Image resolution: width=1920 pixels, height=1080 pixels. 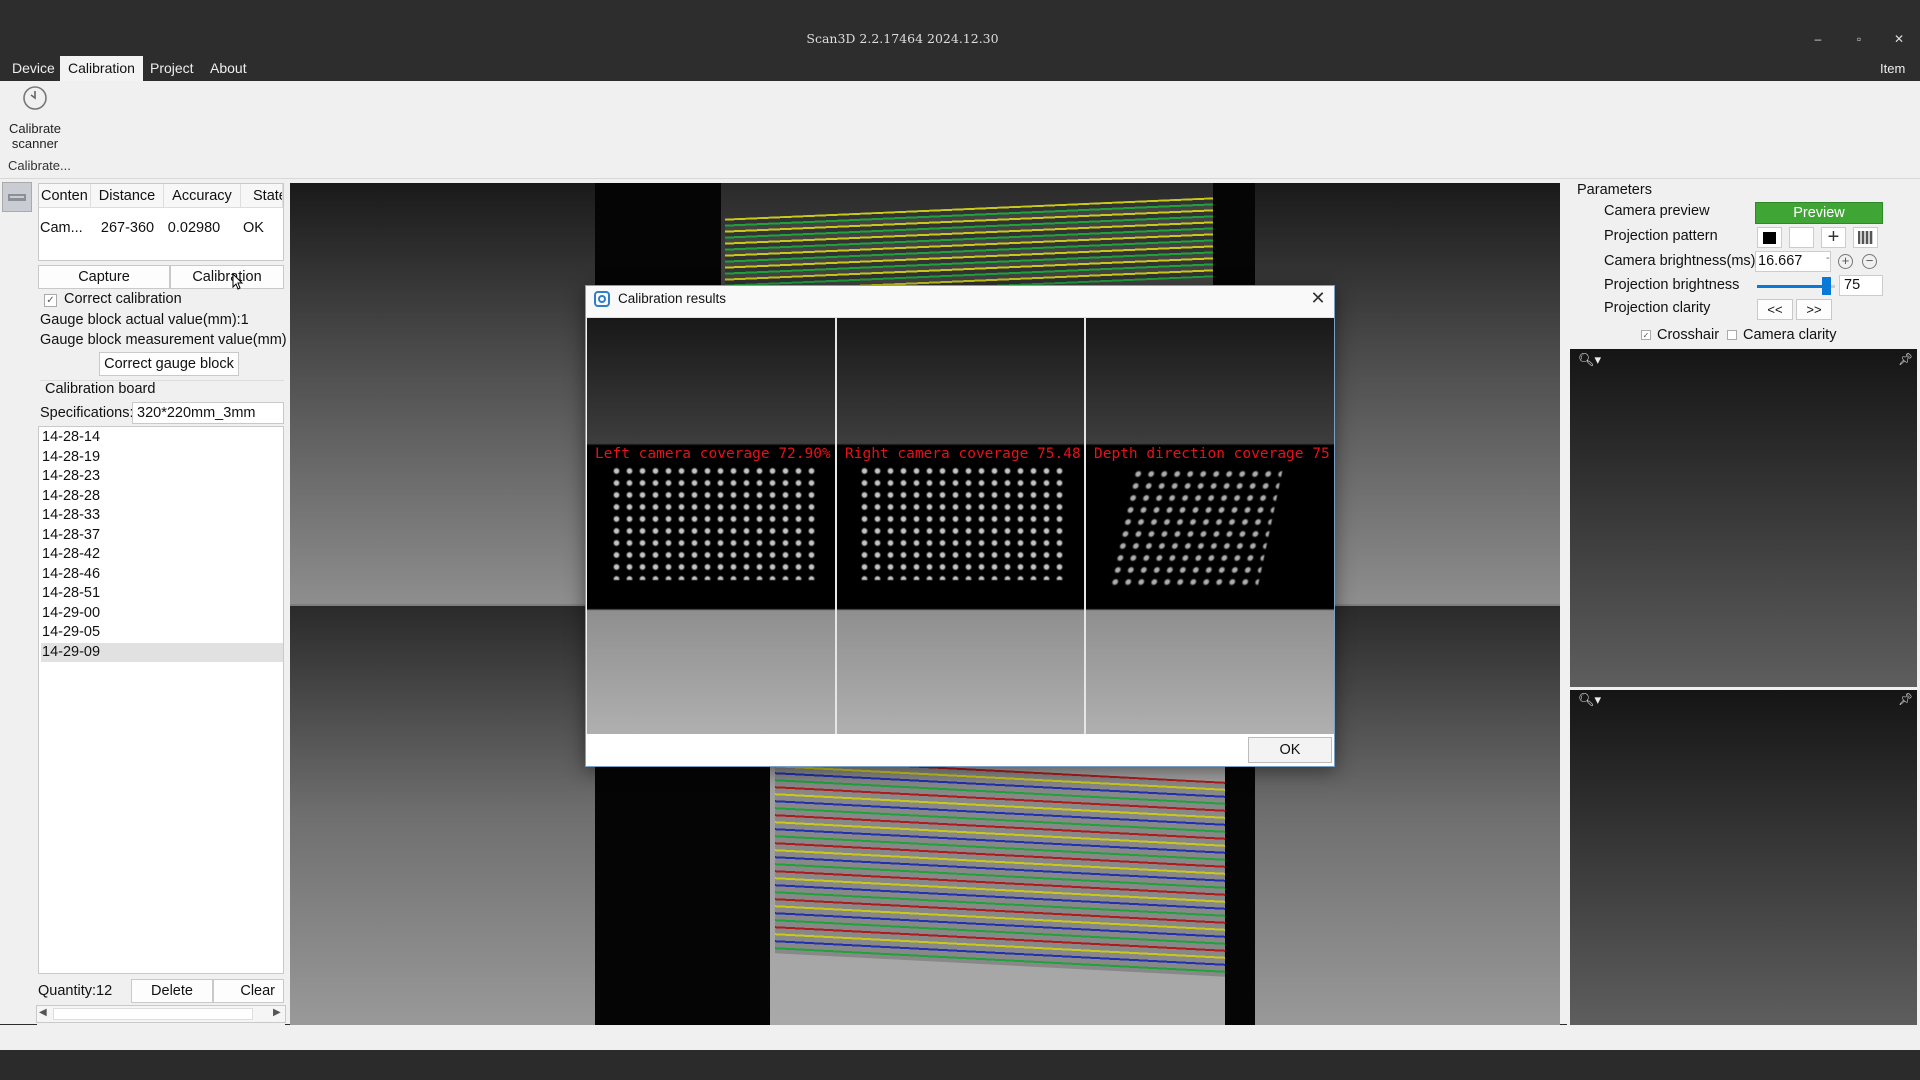 What do you see at coordinates (1814, 309) in the screenshot?
I see `clarity-next-button: >>` at bounding box center [1814, 309].